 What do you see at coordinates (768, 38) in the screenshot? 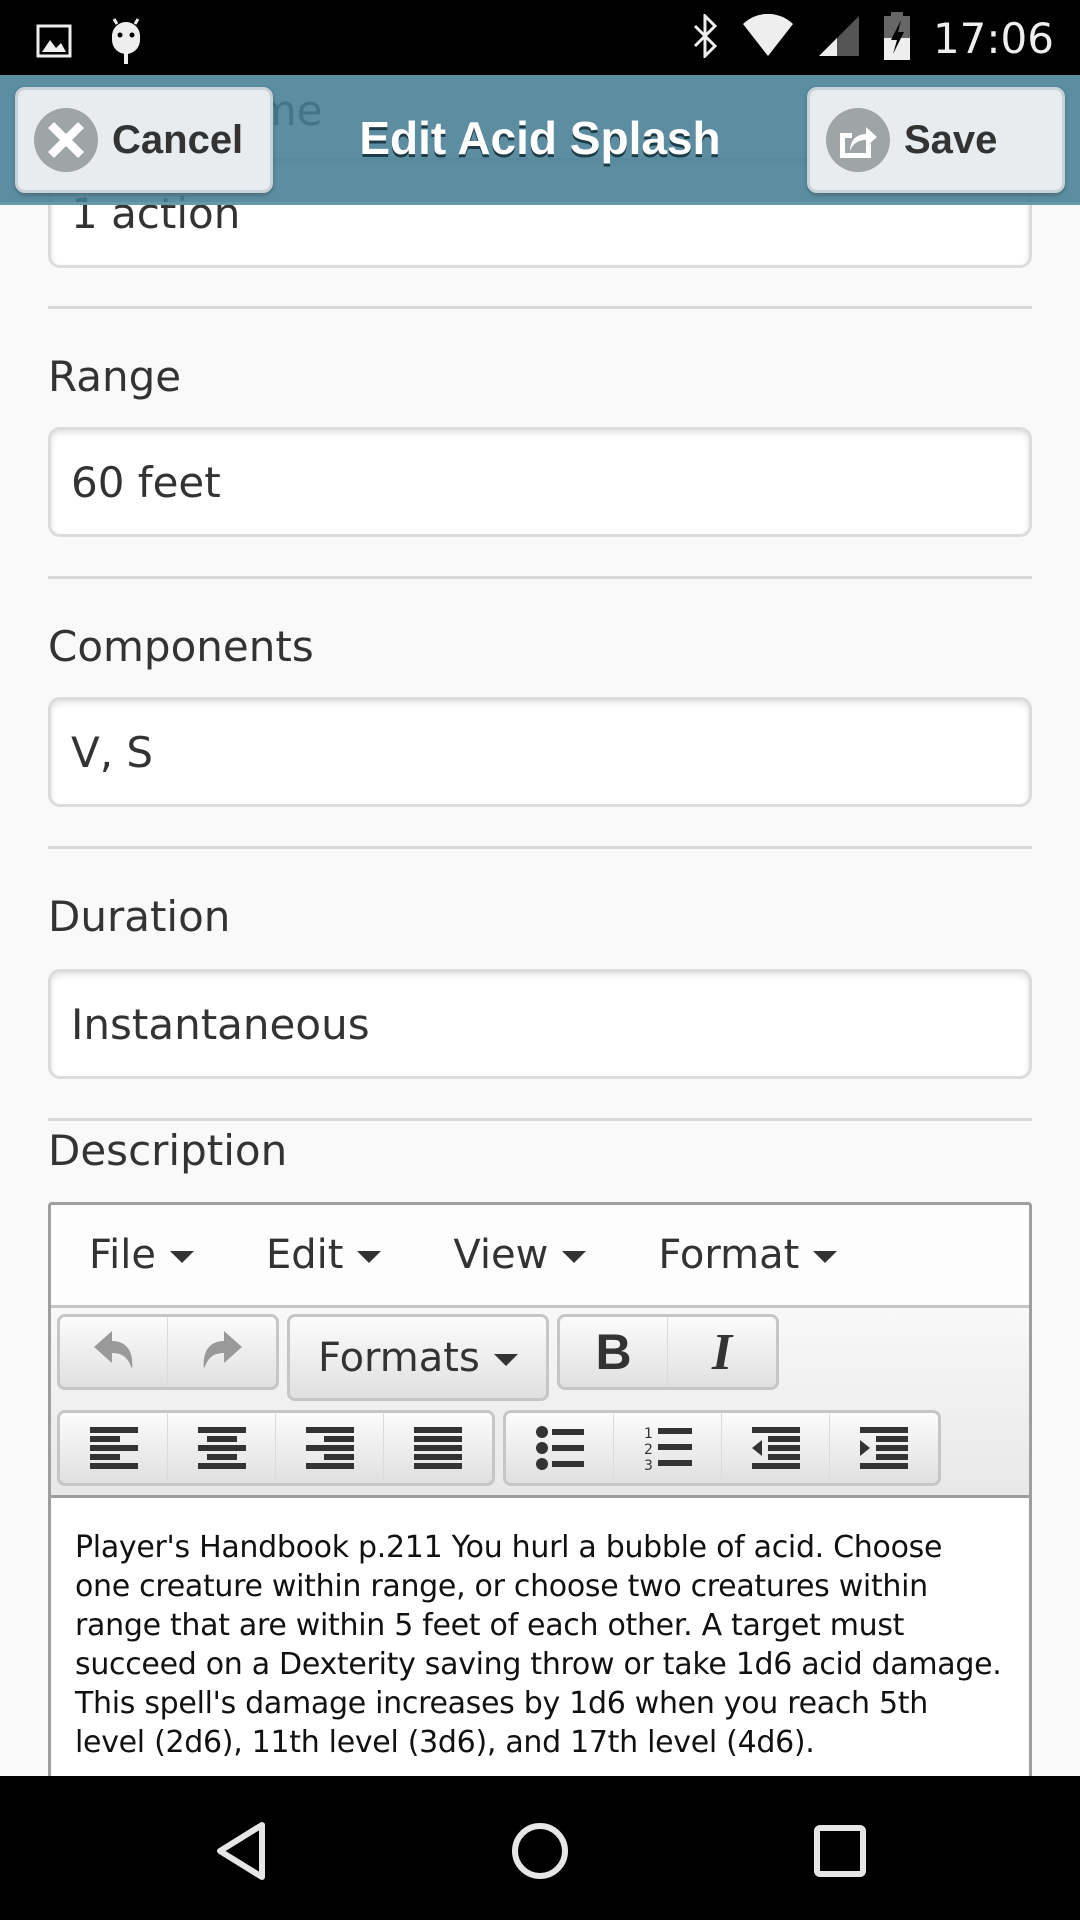
I see `wifi-icon` at bounding box center [768, 38].